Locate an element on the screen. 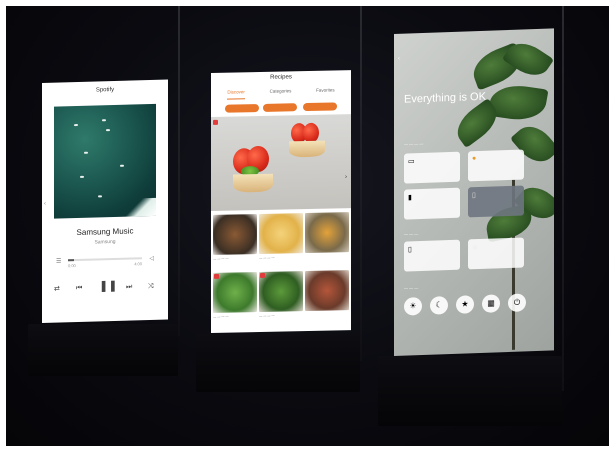  volume-icon: ◁ is located at coordinates (151, 258).